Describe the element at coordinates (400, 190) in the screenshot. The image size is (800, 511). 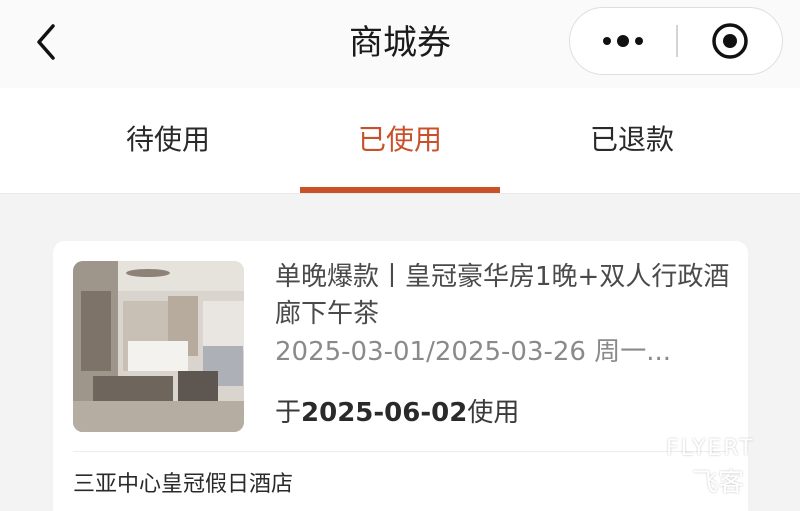
I see `active-tab-indicator` at that location.